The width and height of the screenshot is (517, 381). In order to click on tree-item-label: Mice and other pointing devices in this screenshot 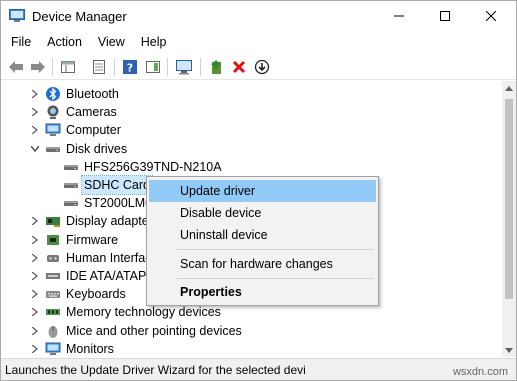, I will do `click(154, 330)`.